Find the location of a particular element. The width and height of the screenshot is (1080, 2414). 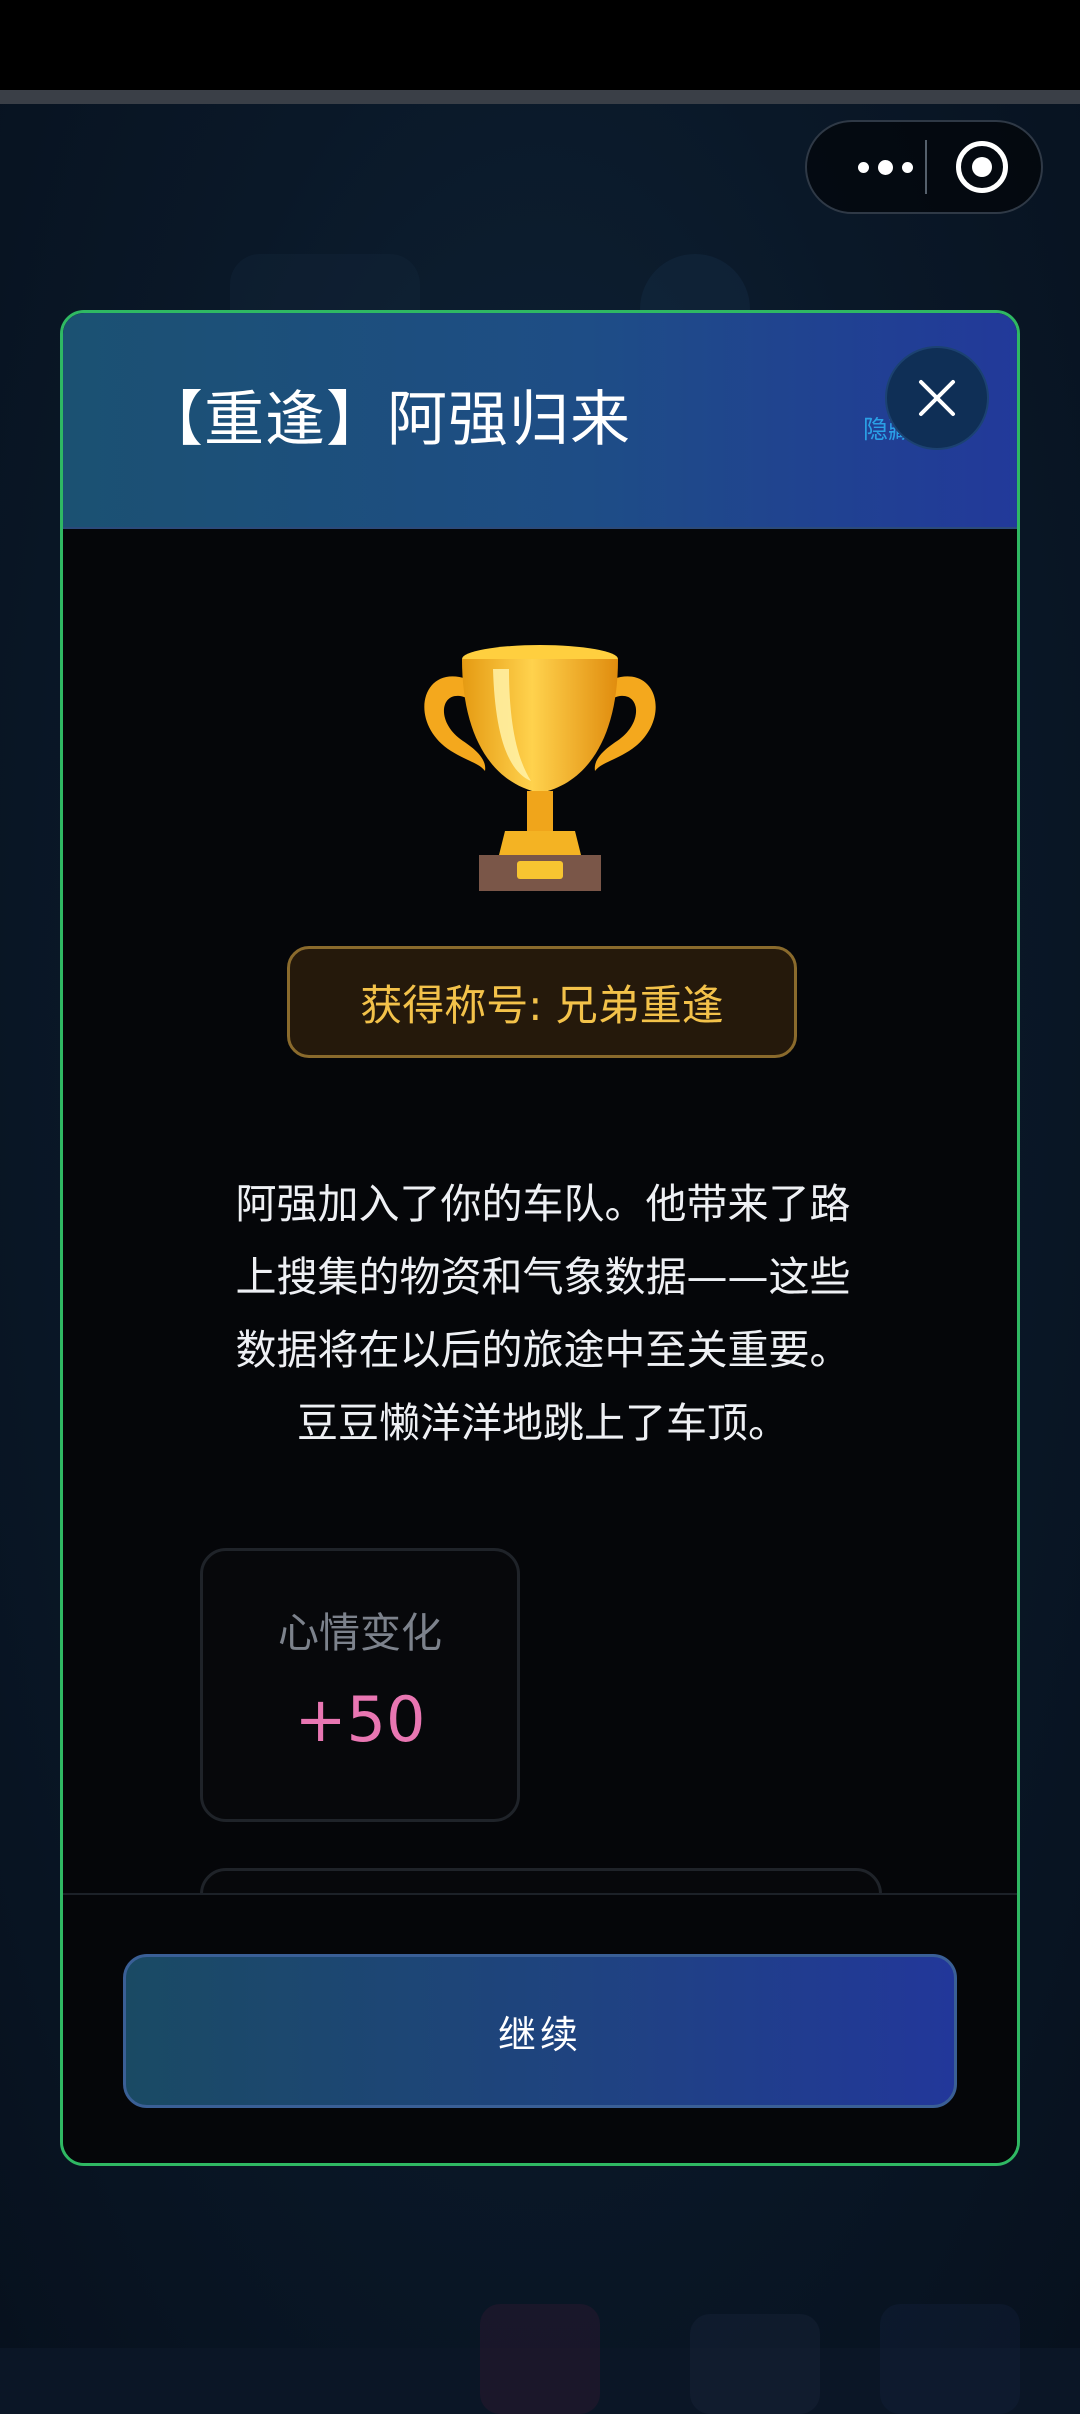

story-line: 阿强加入了你的车队。他带来了路 is located at coordinates (543, 1204).